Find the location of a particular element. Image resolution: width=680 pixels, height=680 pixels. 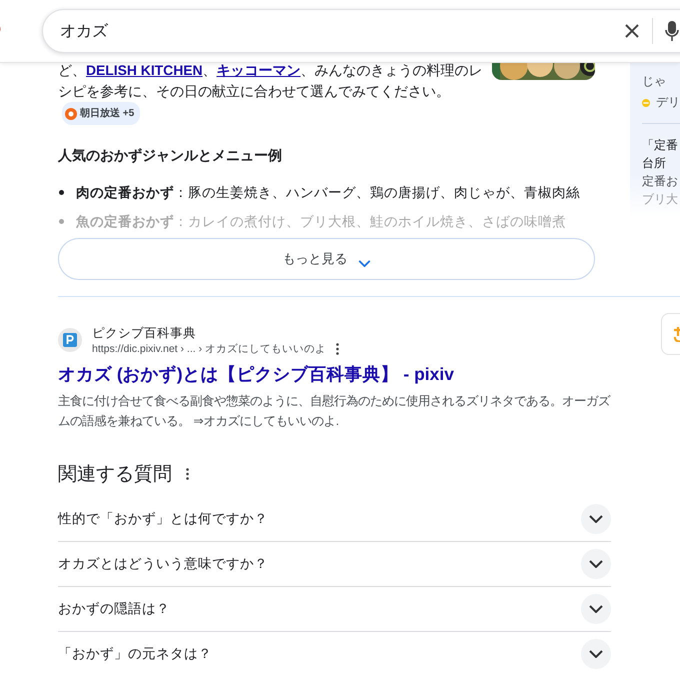

site-name: ピクシブ百科事典 is located at coordinates (144, 333).